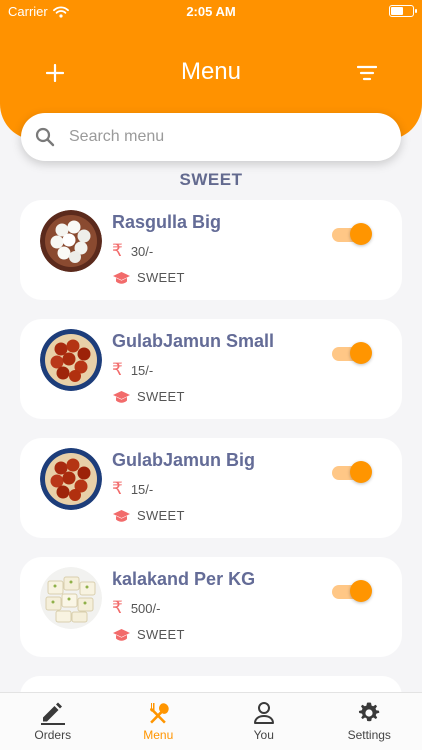 This screenshot has height=750, width=422. I want to click on tab-bar: Orders Menu You Settings, so click(211, 721).